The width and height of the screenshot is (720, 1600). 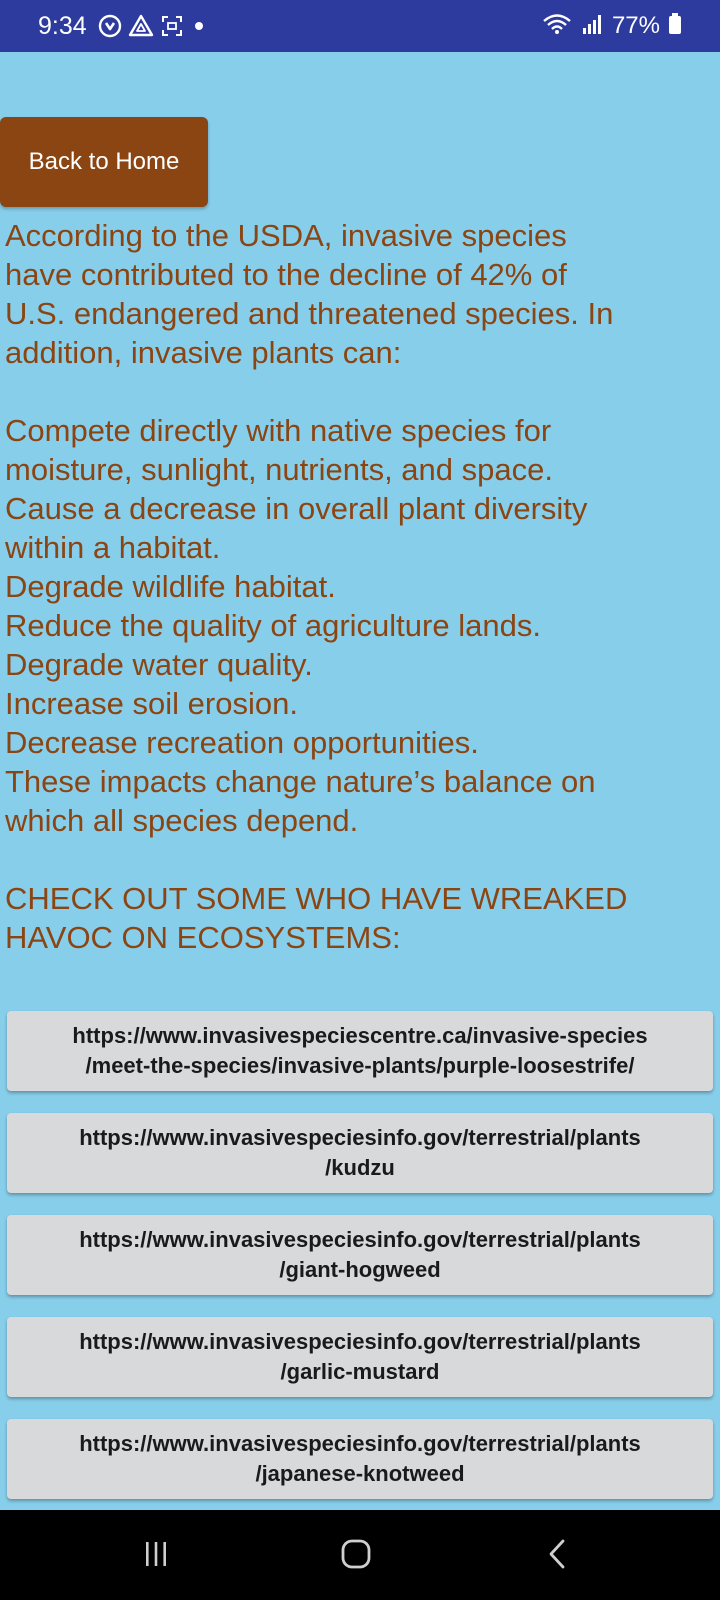 I want to click on navigation-bar, so click(x=360, y=1555).